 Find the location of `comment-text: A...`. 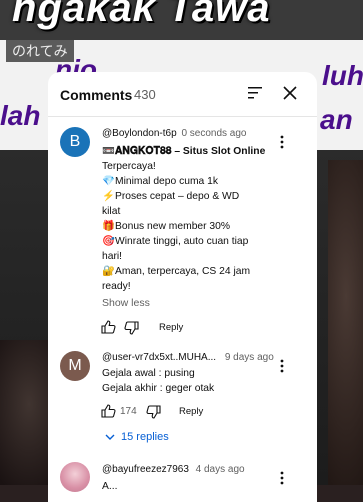

comment-text: A... is located at coordinates (187, 486).